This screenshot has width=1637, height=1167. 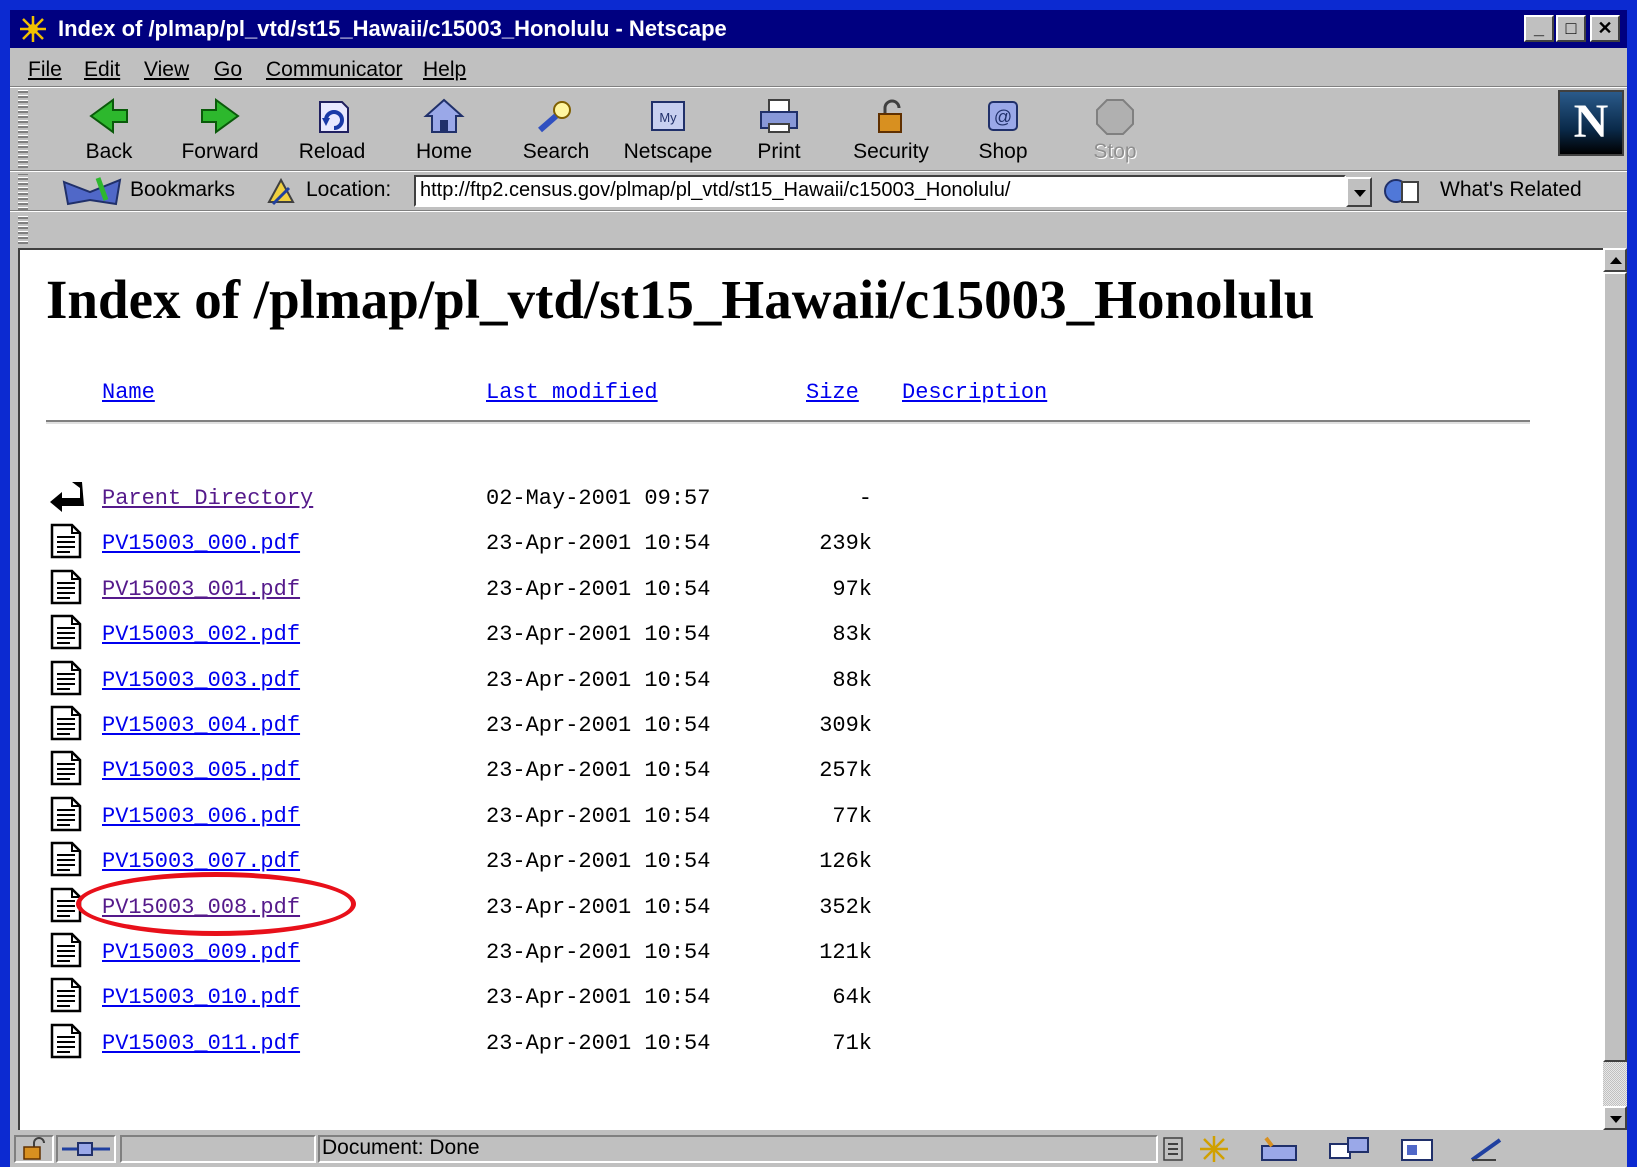 What do you see at coordinates (201, 589) in the screenshot?
I see `file-link: PV15003_001.pdf` at bounding box center [201, 589].